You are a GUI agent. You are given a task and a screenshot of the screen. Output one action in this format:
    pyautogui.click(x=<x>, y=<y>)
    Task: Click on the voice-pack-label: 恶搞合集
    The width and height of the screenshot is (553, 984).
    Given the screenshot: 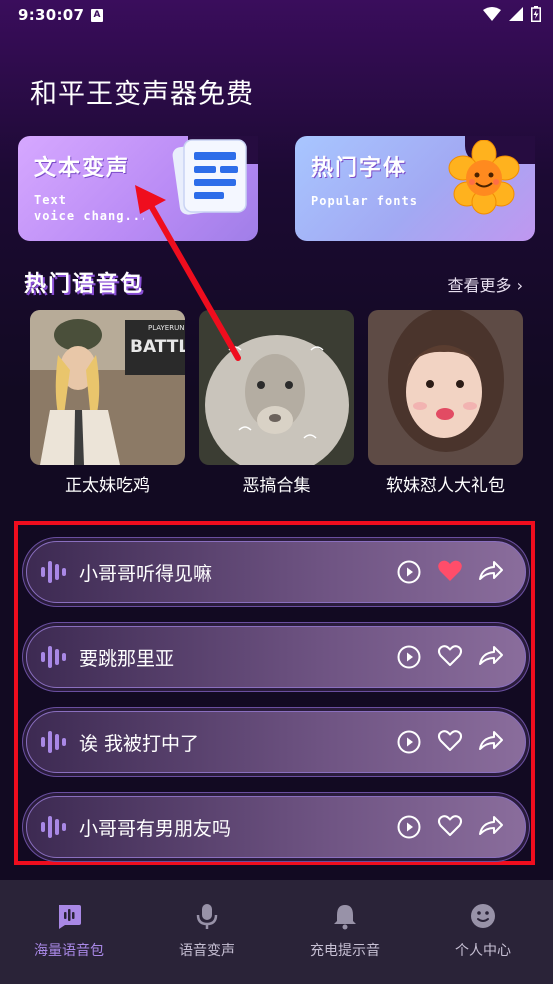 What is the action you would take?
    pyautogui.click(x=276, y=486)
    